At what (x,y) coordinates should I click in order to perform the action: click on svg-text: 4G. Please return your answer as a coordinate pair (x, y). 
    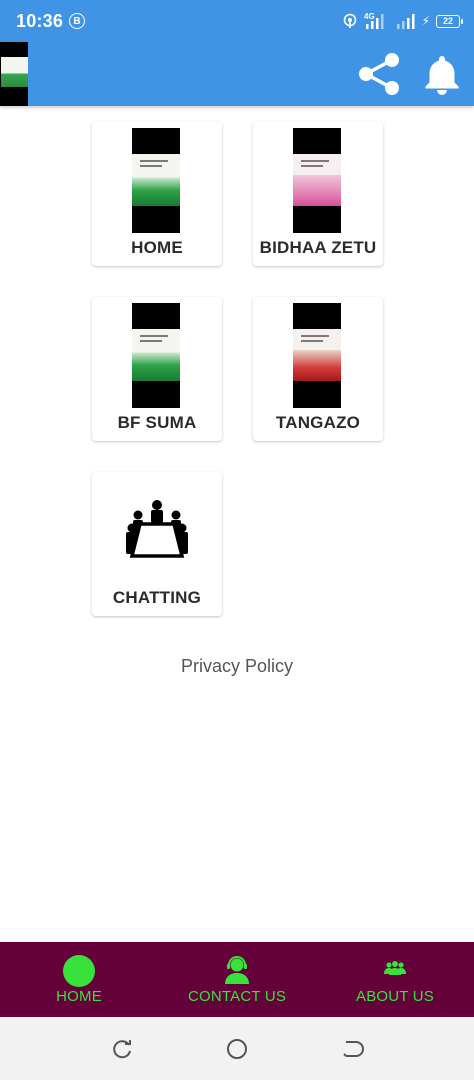
    Looking at the image, I should click on (369, 16).